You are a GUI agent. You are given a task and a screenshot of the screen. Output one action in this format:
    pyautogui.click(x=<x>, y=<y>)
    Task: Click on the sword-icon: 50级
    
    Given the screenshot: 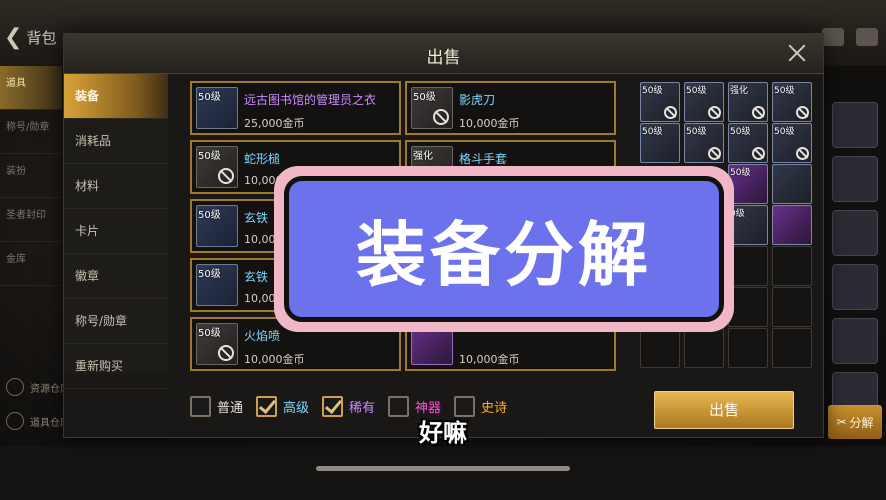 What is the action you would take?
    pyautogui.click(x=432, y=108)
    